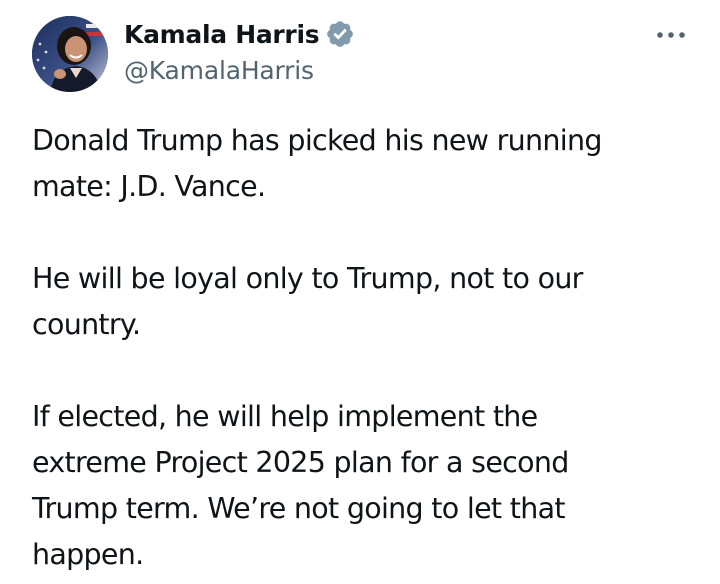 This screenshot has height=584, width=720. I want to click on avatar, so click(70, 54).